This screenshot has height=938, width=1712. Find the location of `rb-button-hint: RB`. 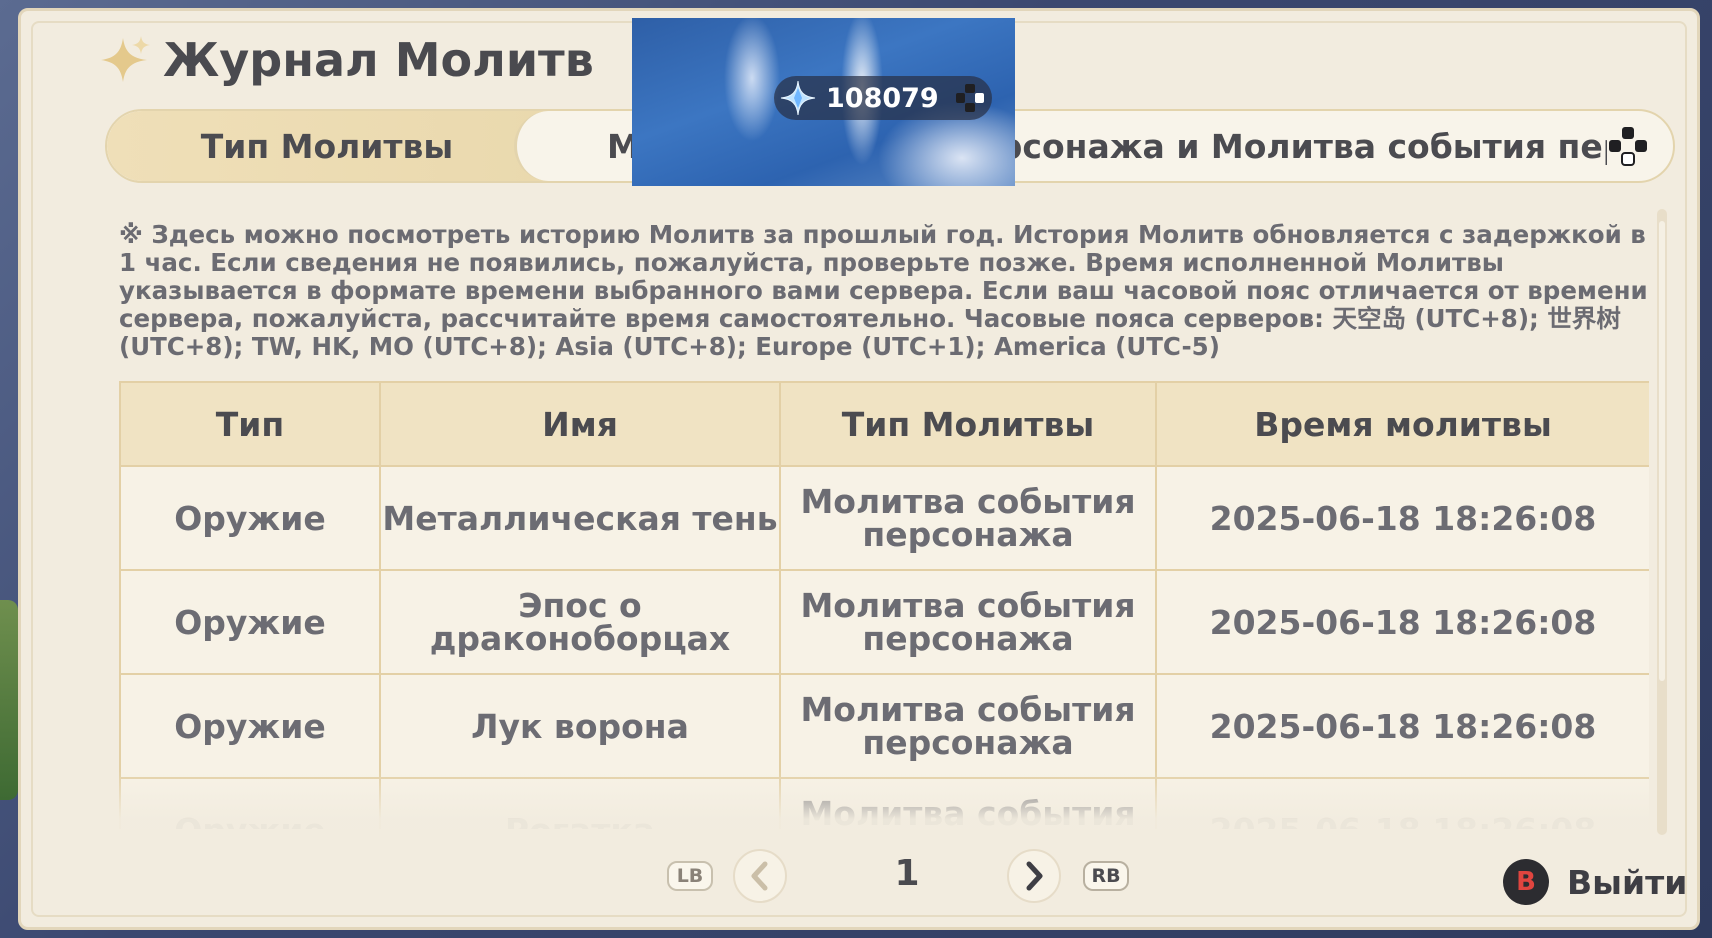

rb-button-hint: RB is located at coordinates (1106, 876).